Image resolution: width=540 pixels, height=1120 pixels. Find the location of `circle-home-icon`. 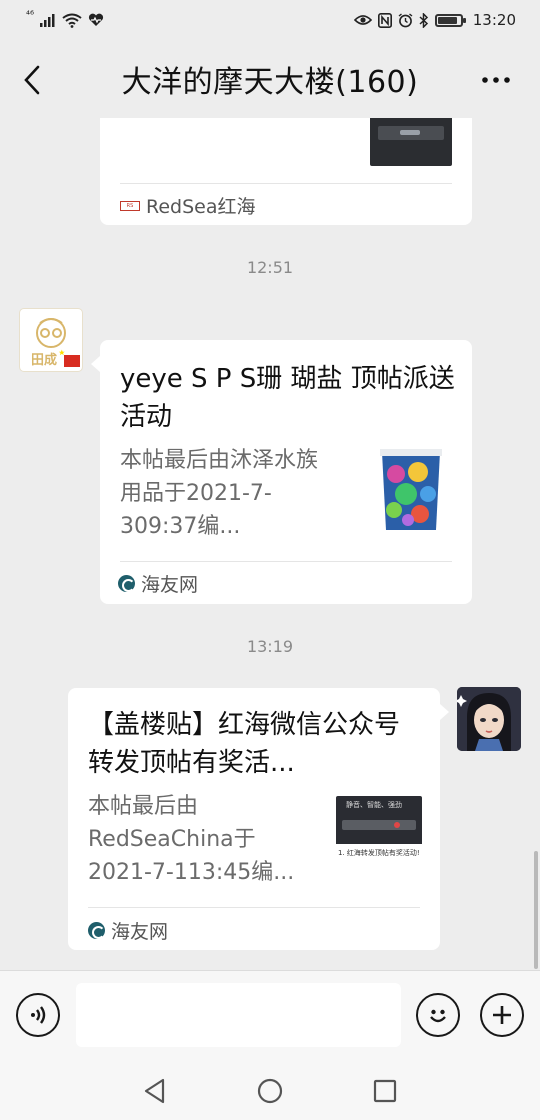

circle-home-icon is located at coordinates (270, 1091).